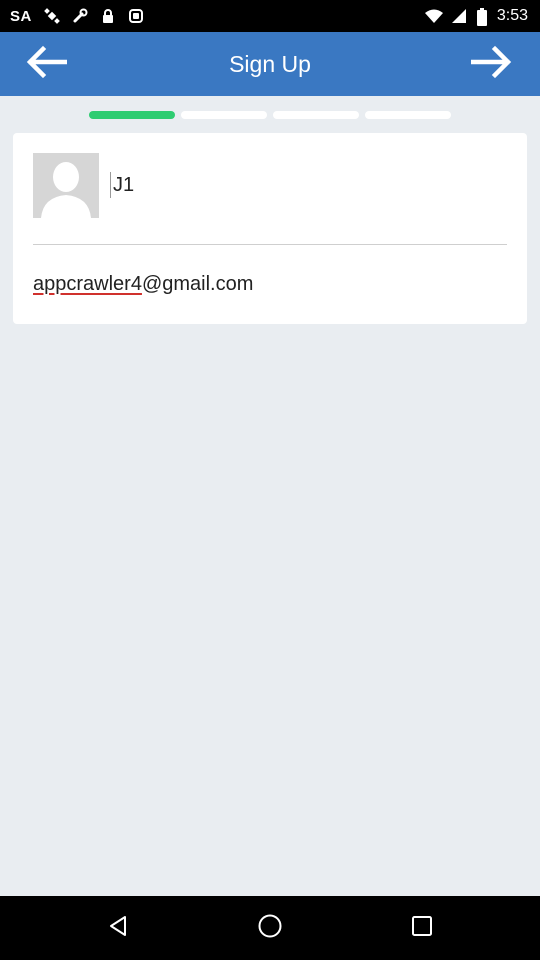 The width and height of the screenshot is (540, 960). I want to click on system-nav-bar, so click(270, 928).